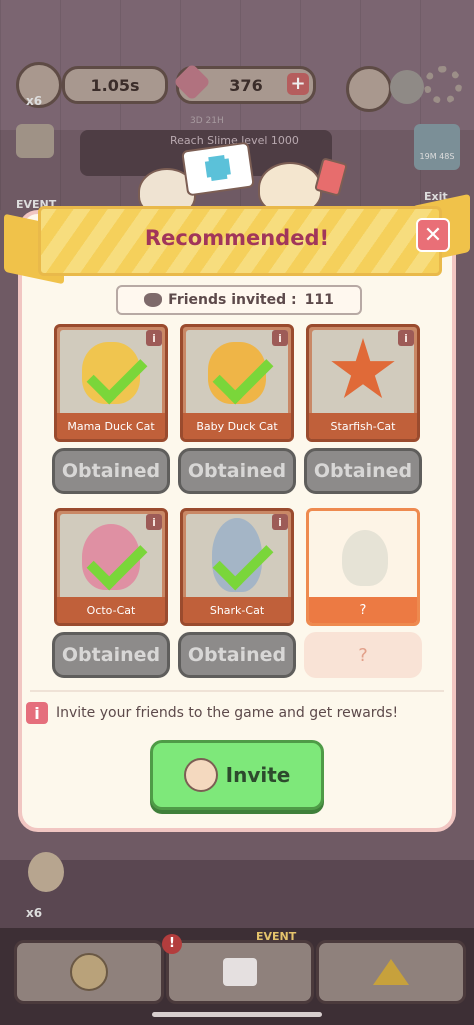 This screenshot has width=474, height=1025. What do you see at coordinates (200, 775) in the screenshot?
I see `thumbs-up-icon` at bounding box center [200, 775].